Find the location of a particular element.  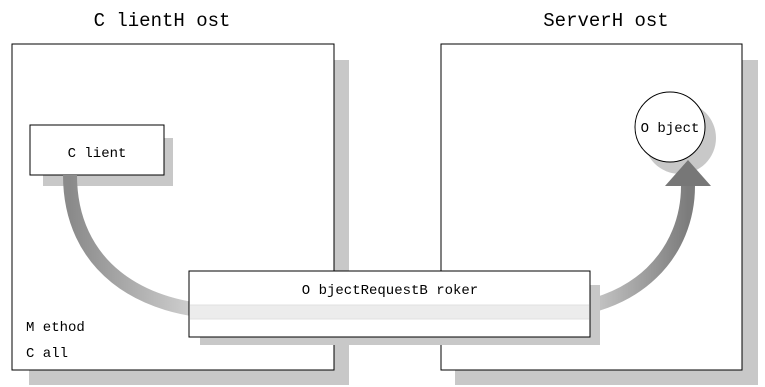

orb-label: O bjectRequestB roker is located at coordinates (390, 291).